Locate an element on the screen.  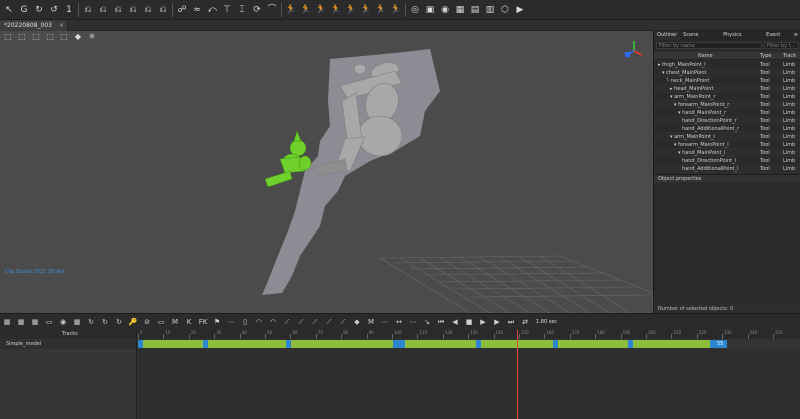
toolbar-tool-icon: ↖ is located at coordinates (9, 10).